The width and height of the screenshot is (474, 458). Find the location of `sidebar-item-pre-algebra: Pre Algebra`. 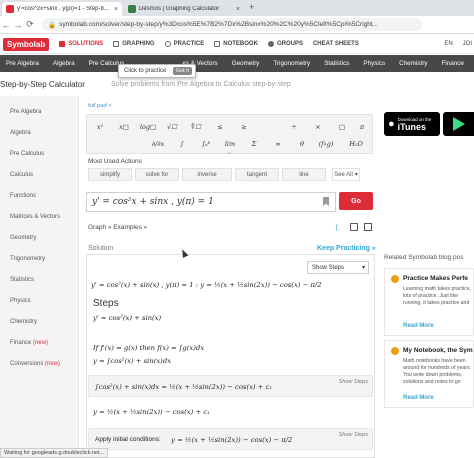

sidebar-item-pre-algebra: Pre Algebra is located at coordinates (25, 112).